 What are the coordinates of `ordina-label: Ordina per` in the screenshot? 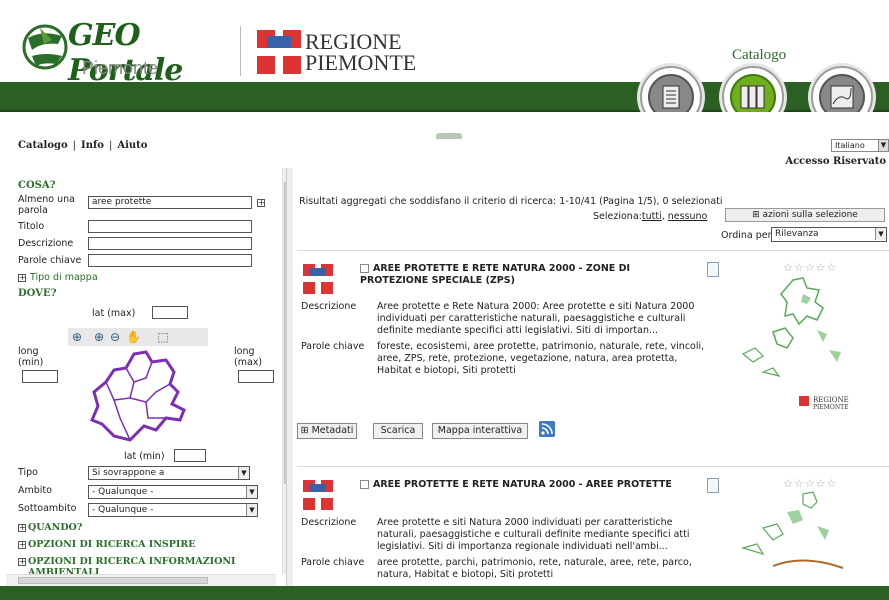 It's located at (746, 235).